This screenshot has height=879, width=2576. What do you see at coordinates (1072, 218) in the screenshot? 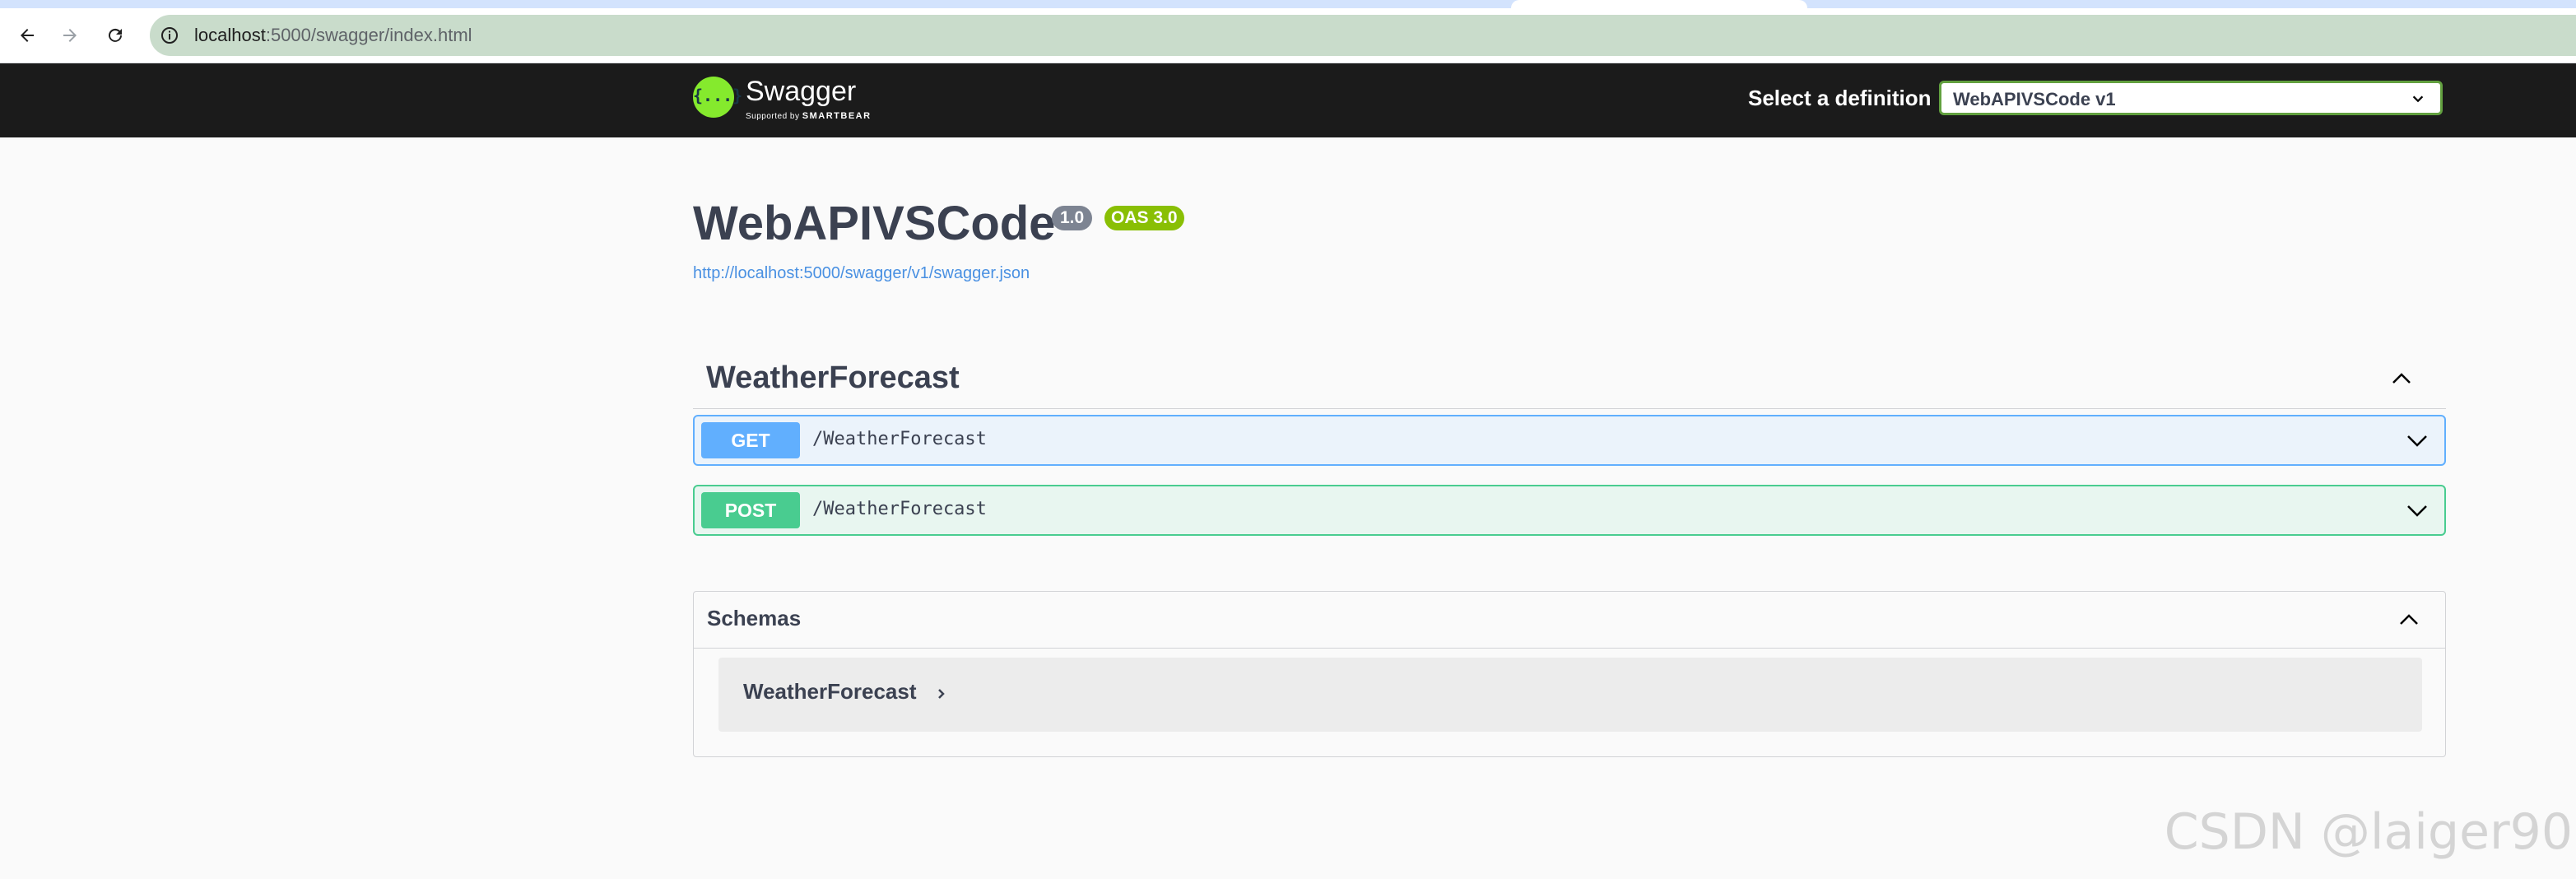
I see `version-badge: 1.0` at bounding box center [1072, 218].